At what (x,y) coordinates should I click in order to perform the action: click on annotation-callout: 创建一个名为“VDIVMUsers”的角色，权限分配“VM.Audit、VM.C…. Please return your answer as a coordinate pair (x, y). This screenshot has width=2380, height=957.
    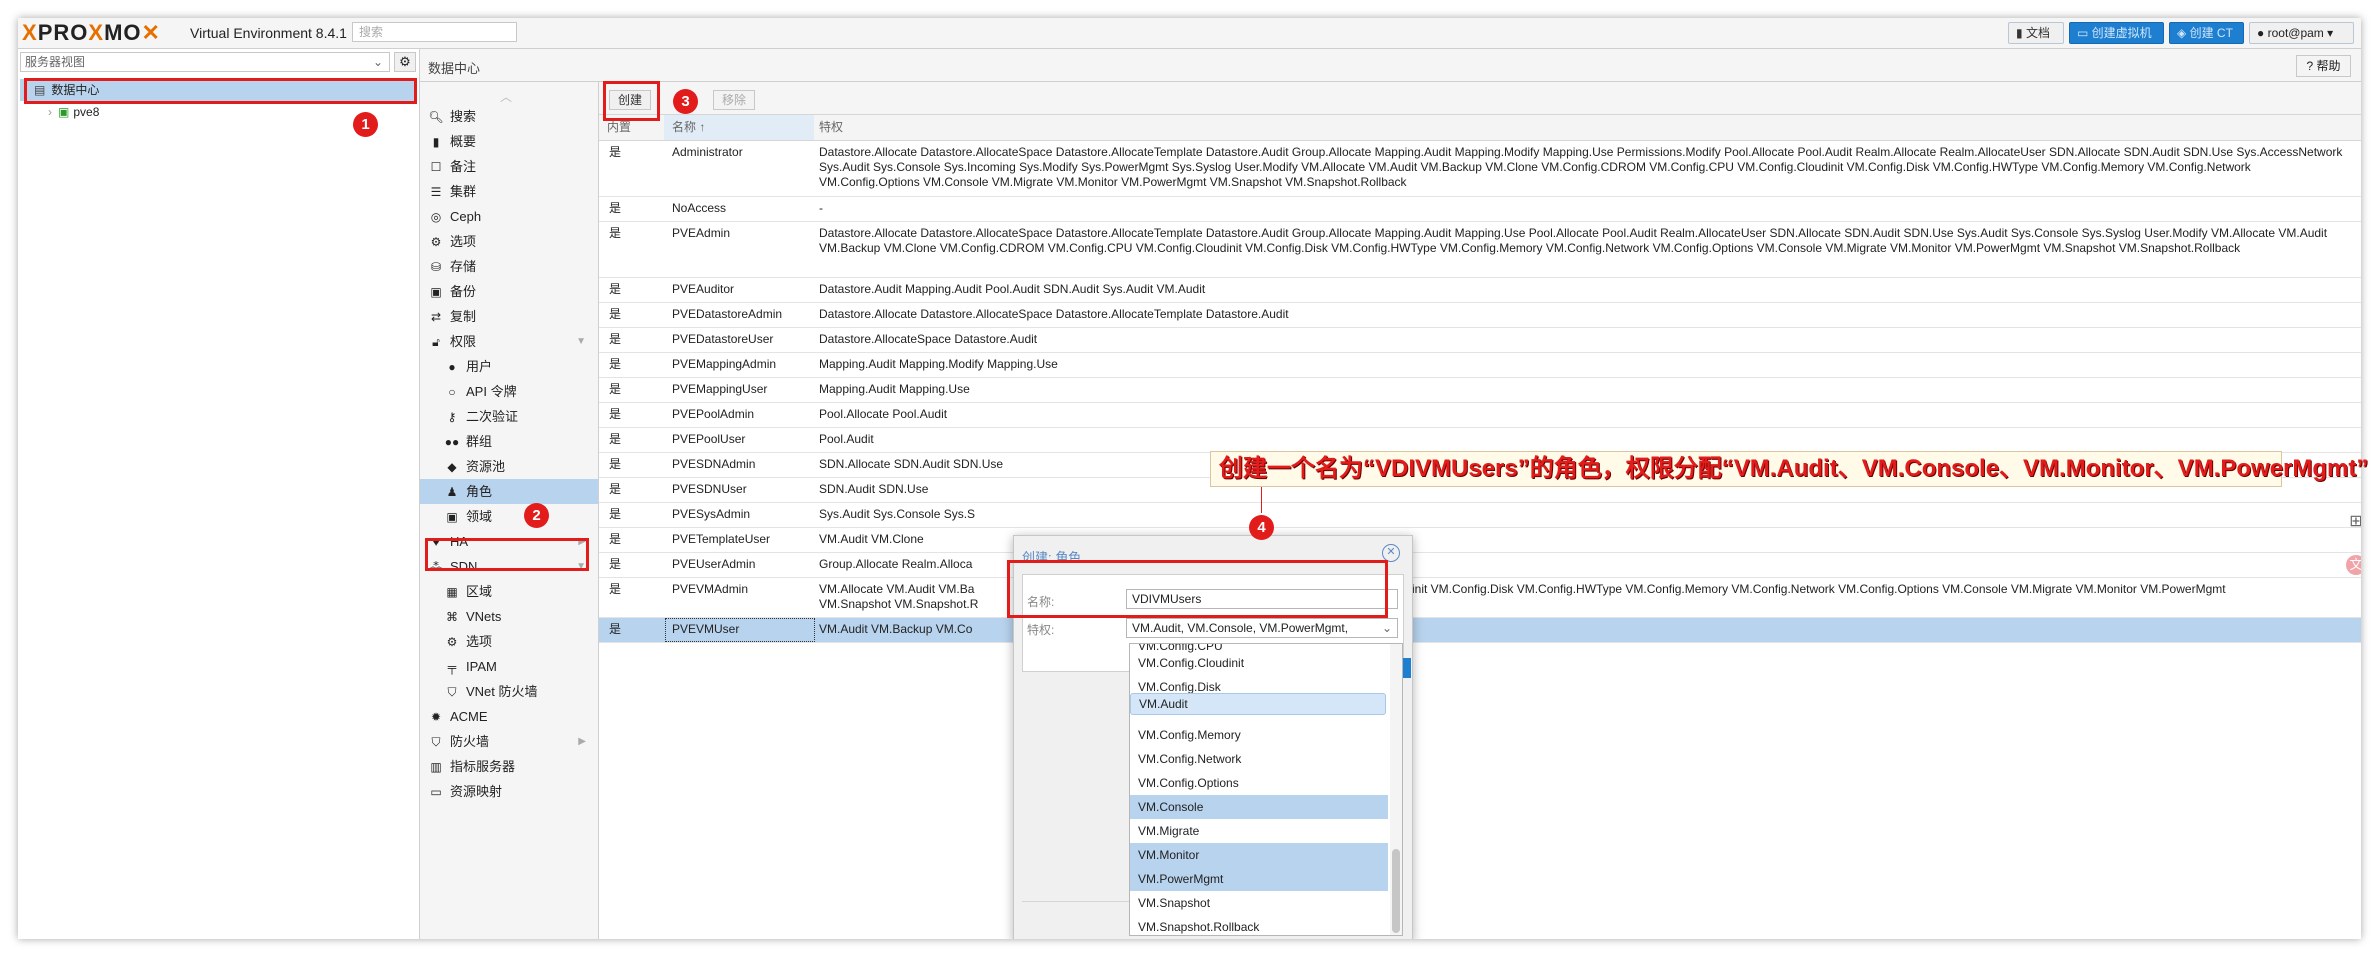
    Looking at the image, I should click on (1789, 469).